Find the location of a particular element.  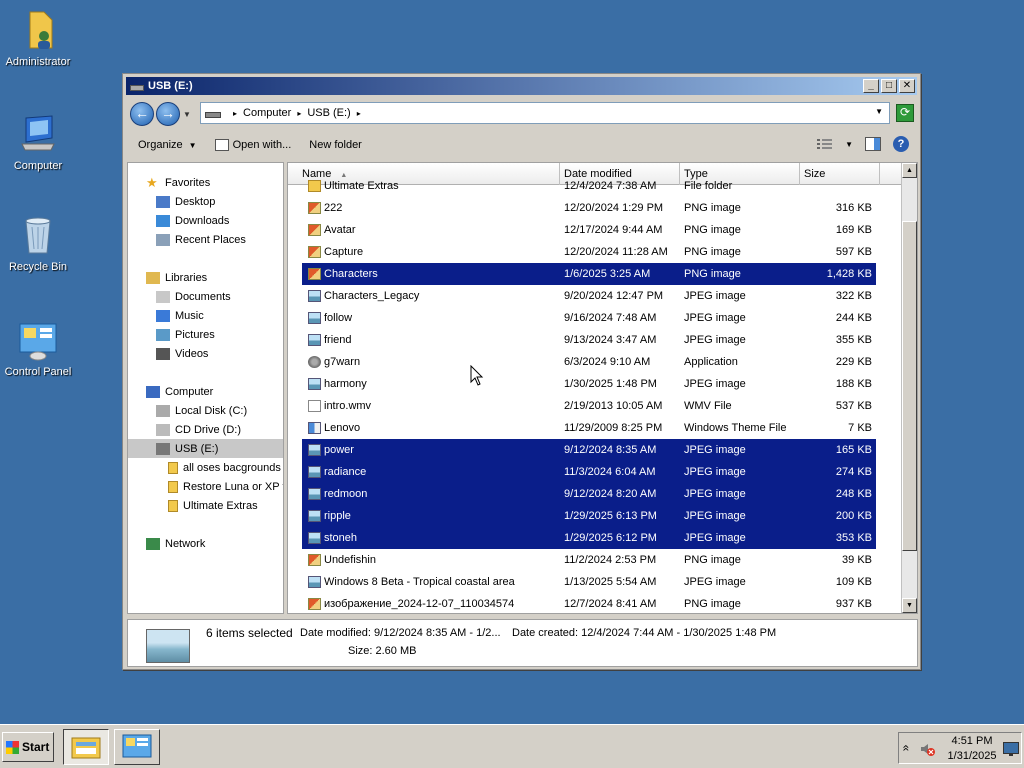

navpane-item: USB (E:) is located at coordinates (205, 448).